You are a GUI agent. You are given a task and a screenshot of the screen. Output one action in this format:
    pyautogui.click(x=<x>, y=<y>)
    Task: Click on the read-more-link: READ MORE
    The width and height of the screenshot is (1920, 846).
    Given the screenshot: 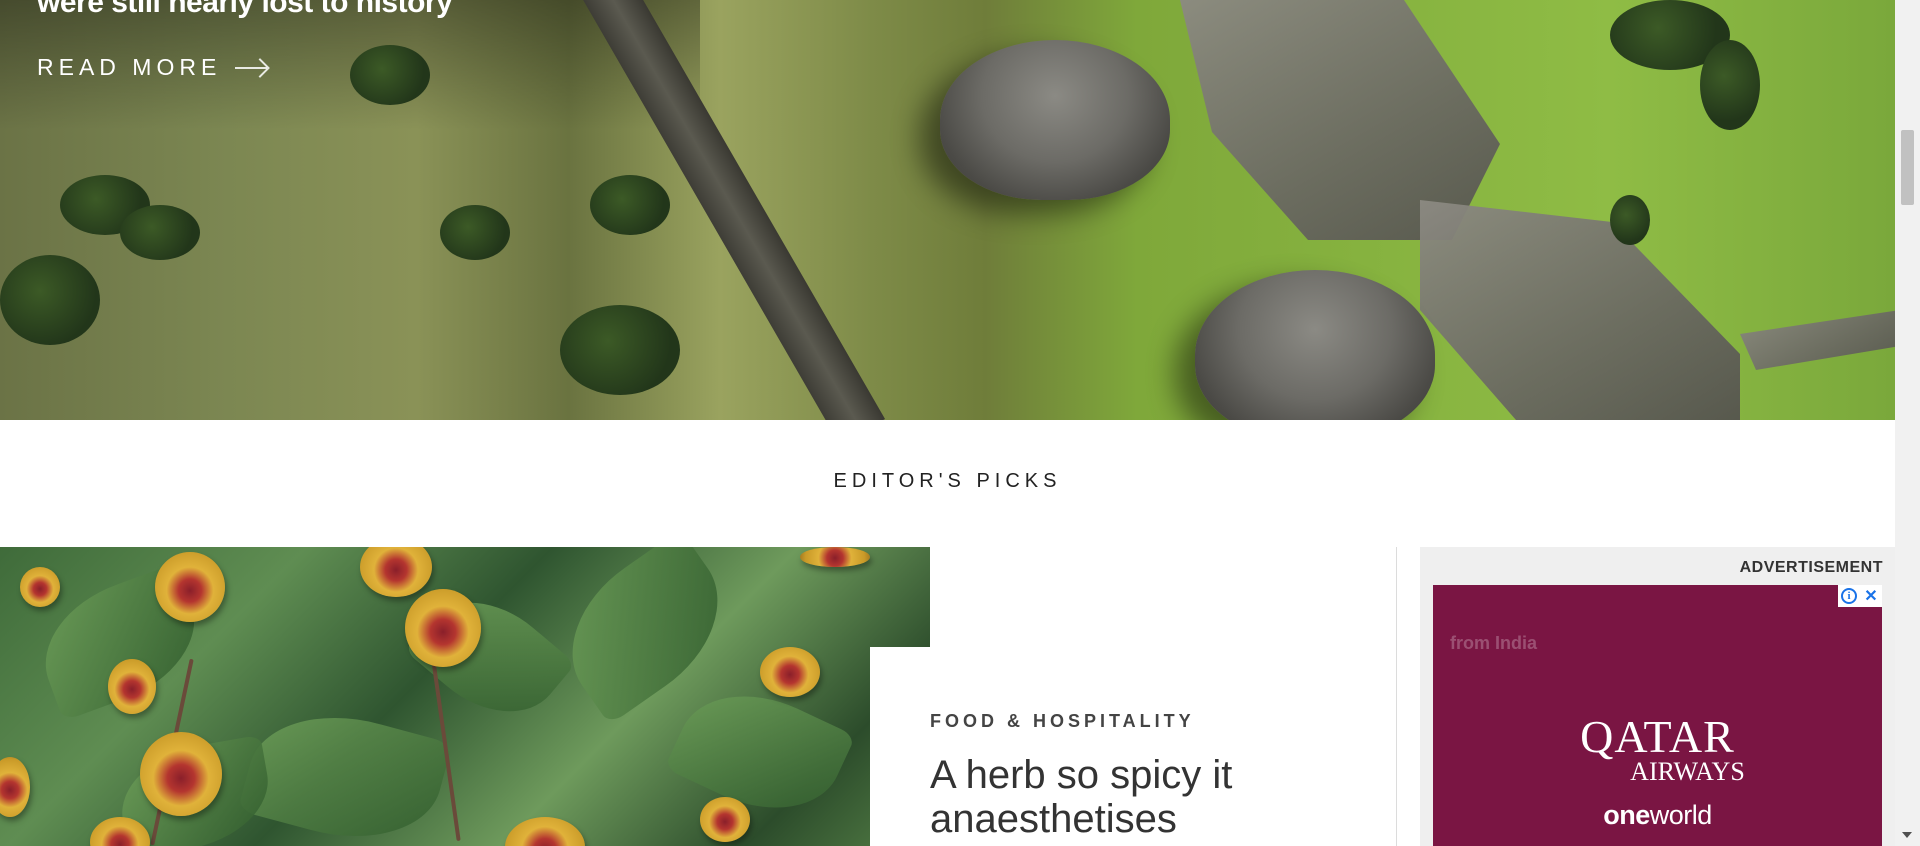 What is the action you would take?
    pyautogui.click(x=153, y=67)
    